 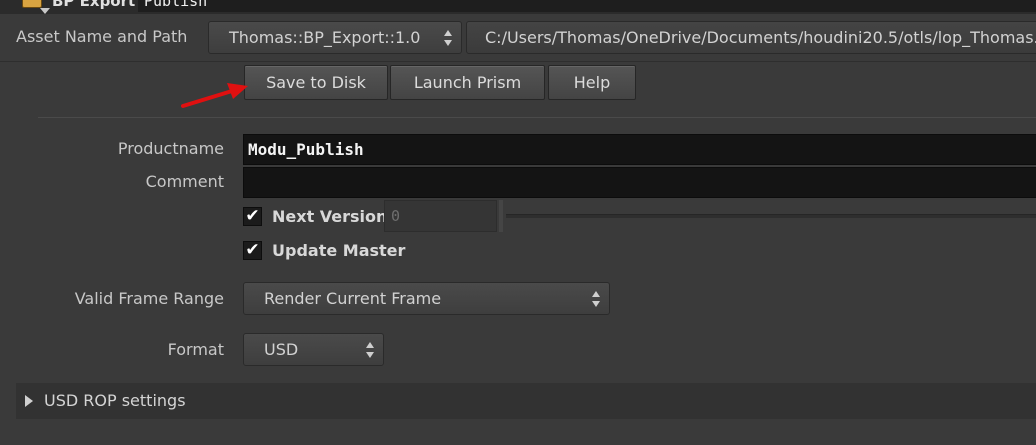 I want to click on usd-rop-settings-label: USD ROP settings, so click(x=115, y=400).